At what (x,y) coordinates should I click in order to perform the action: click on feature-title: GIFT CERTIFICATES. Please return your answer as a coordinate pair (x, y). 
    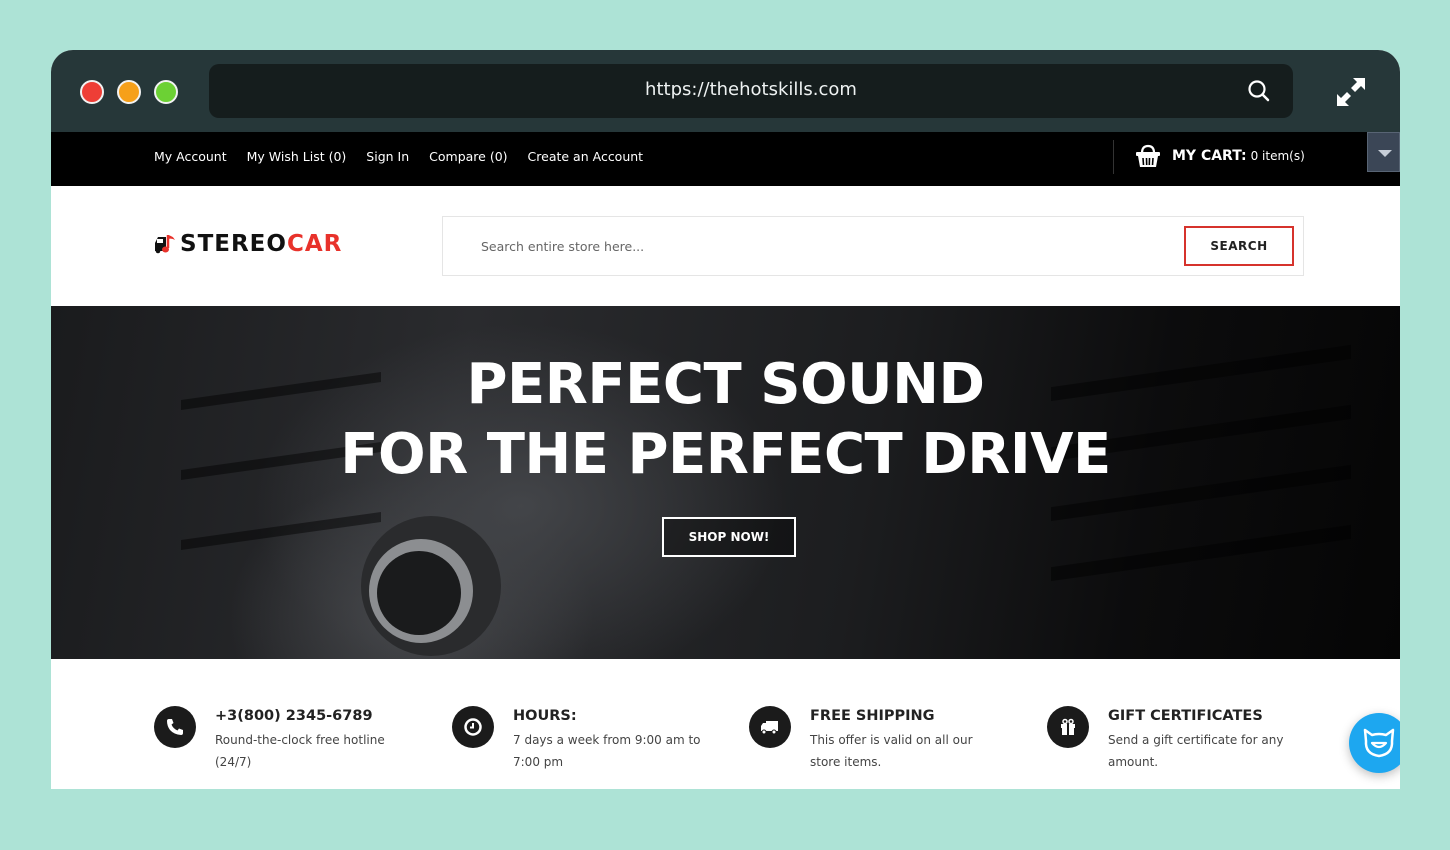
    Looking at the image, I should click on (1185, 716).